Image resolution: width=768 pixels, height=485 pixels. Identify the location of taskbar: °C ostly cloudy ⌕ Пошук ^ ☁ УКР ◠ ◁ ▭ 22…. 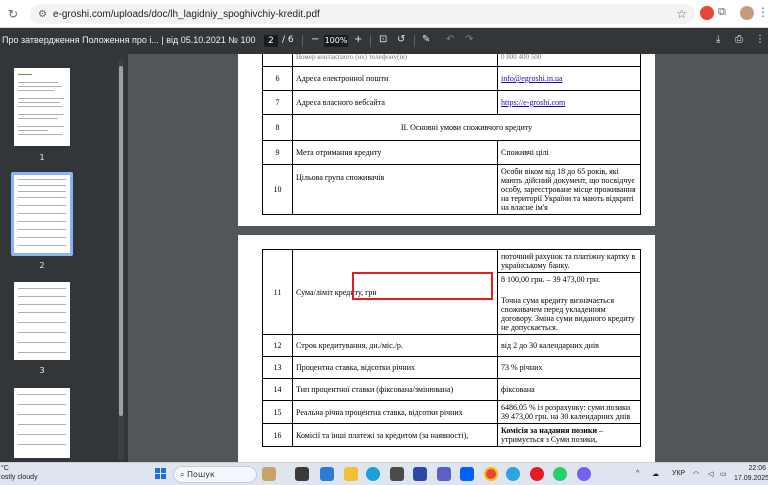
(384, 473).